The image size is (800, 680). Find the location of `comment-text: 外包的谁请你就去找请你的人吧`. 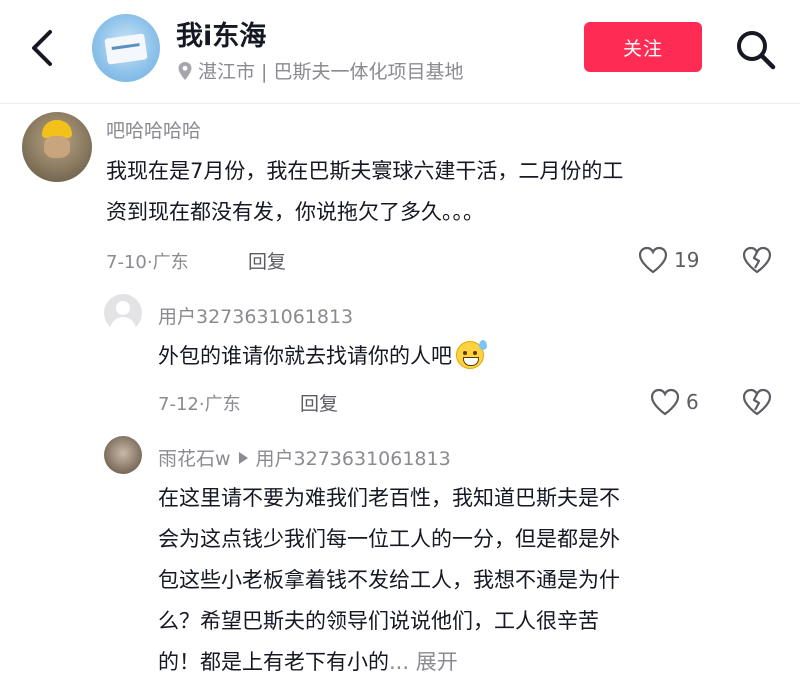

comment-text: 外包的谁请你就去找请你的人吧 is located at coordinates (322, 356).